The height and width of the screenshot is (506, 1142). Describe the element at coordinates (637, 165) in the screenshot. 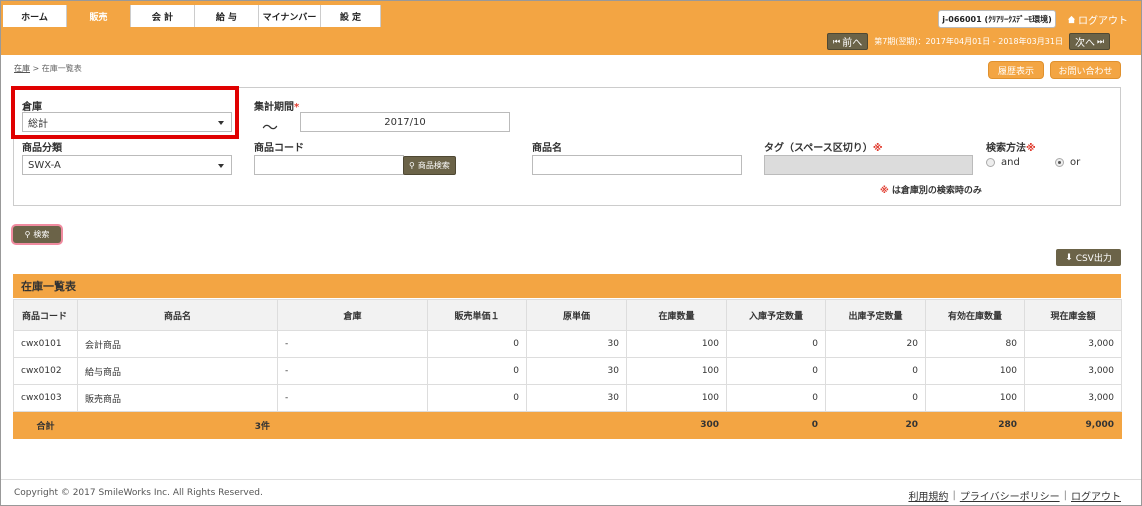

I see `product-name-input` at that location.